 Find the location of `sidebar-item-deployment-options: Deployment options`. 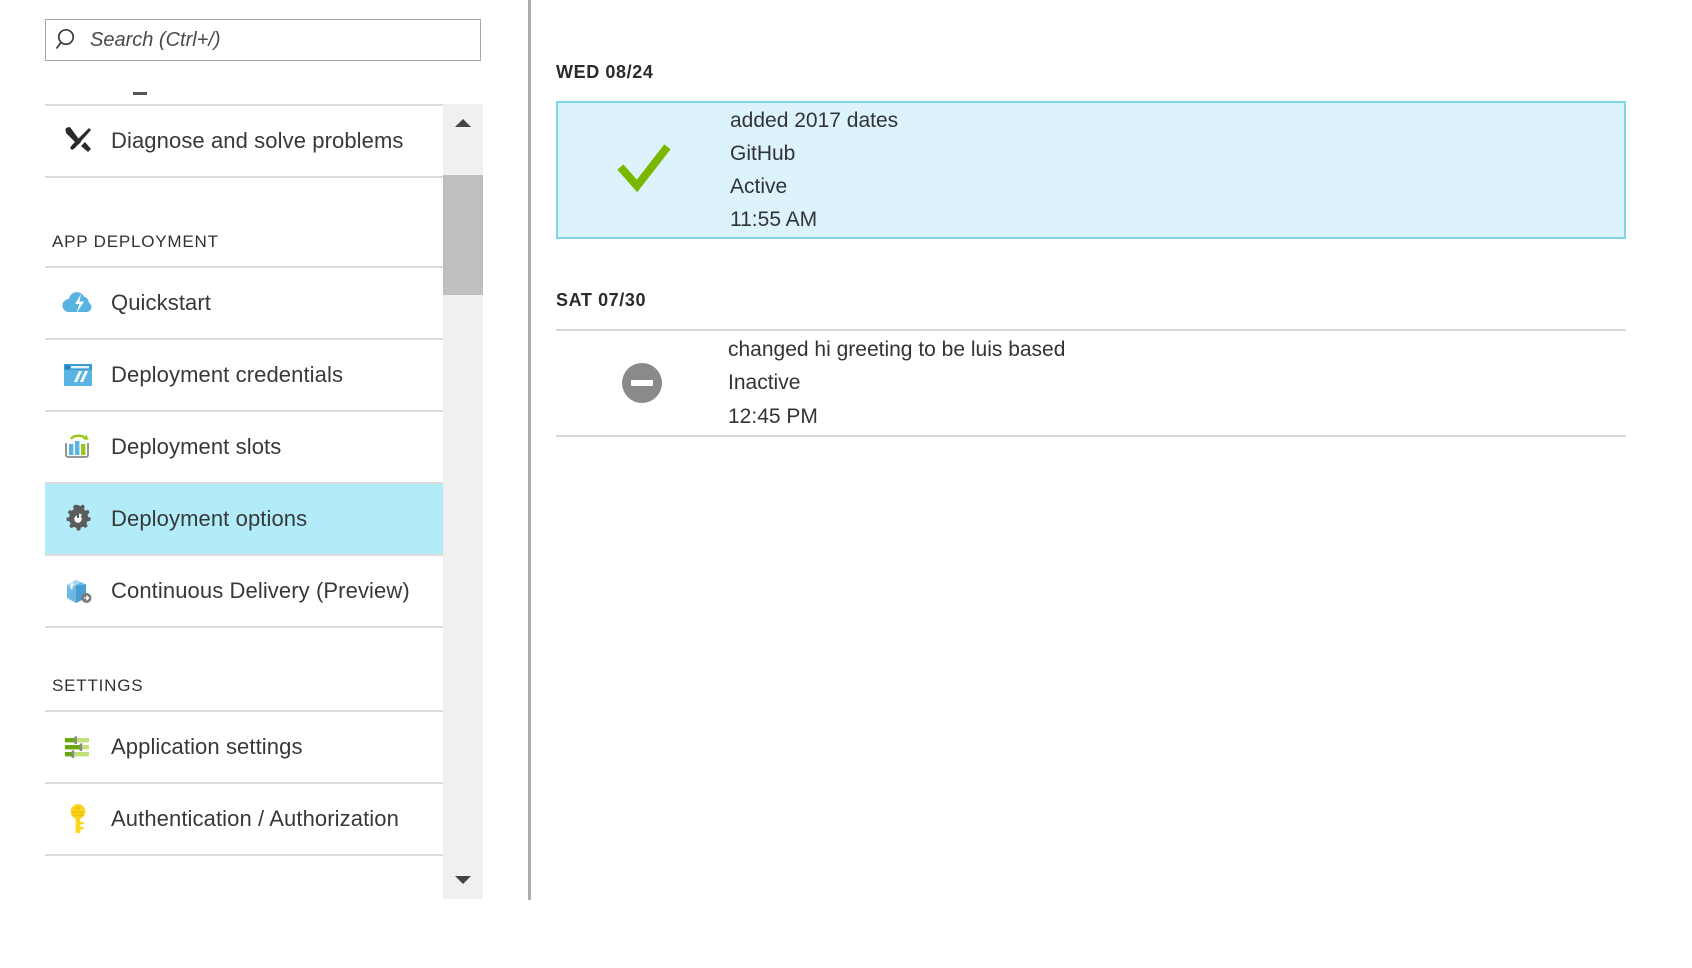

sidebar-item-deployment-options: Deployment options is located at coordinates (244, 520).